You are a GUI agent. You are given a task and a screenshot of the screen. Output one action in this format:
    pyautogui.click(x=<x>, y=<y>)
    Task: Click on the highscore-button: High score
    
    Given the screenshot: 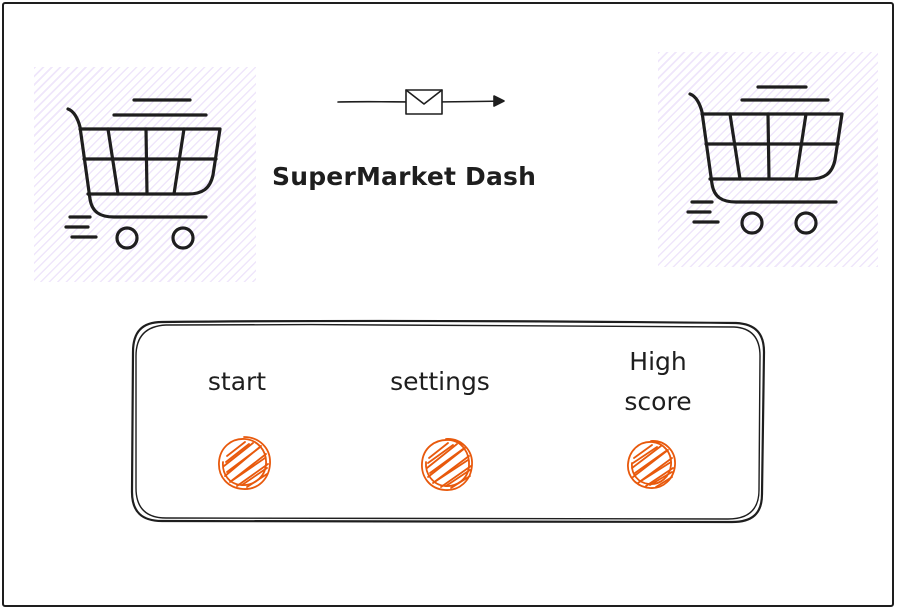 What is the action you would take?
    pyautogui.click(x=658, y=382)
    